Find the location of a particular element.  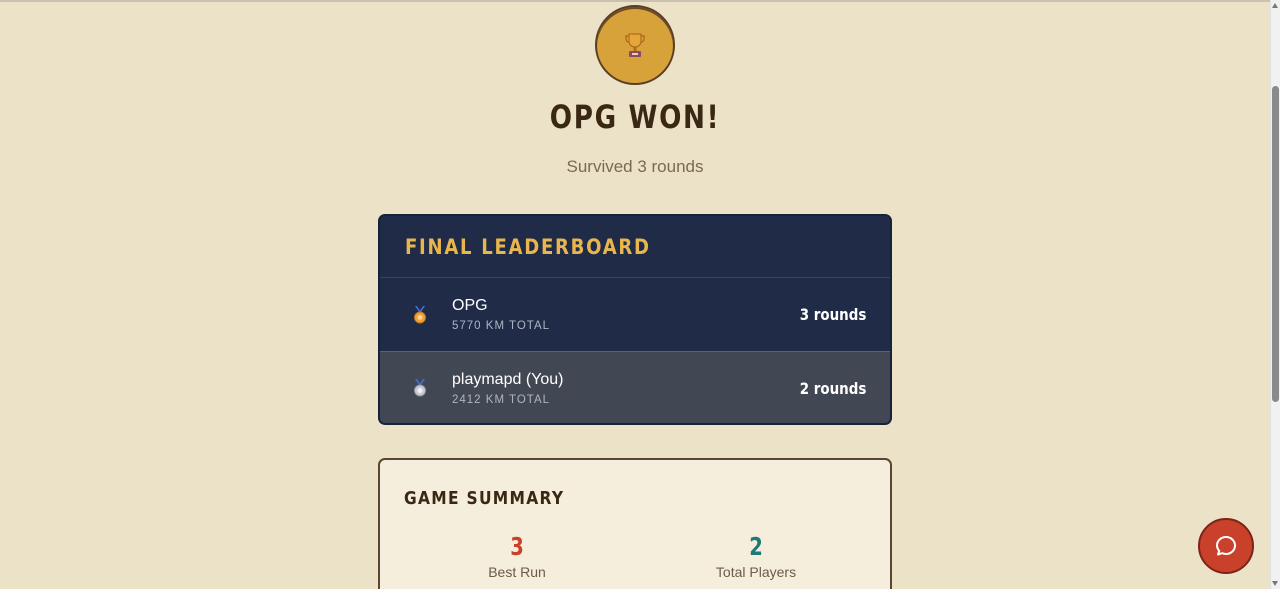

leaderboard-row-you: playmapd (You) 2412 KM TOTAL 2 rounds is located at coordinates (635, 387).